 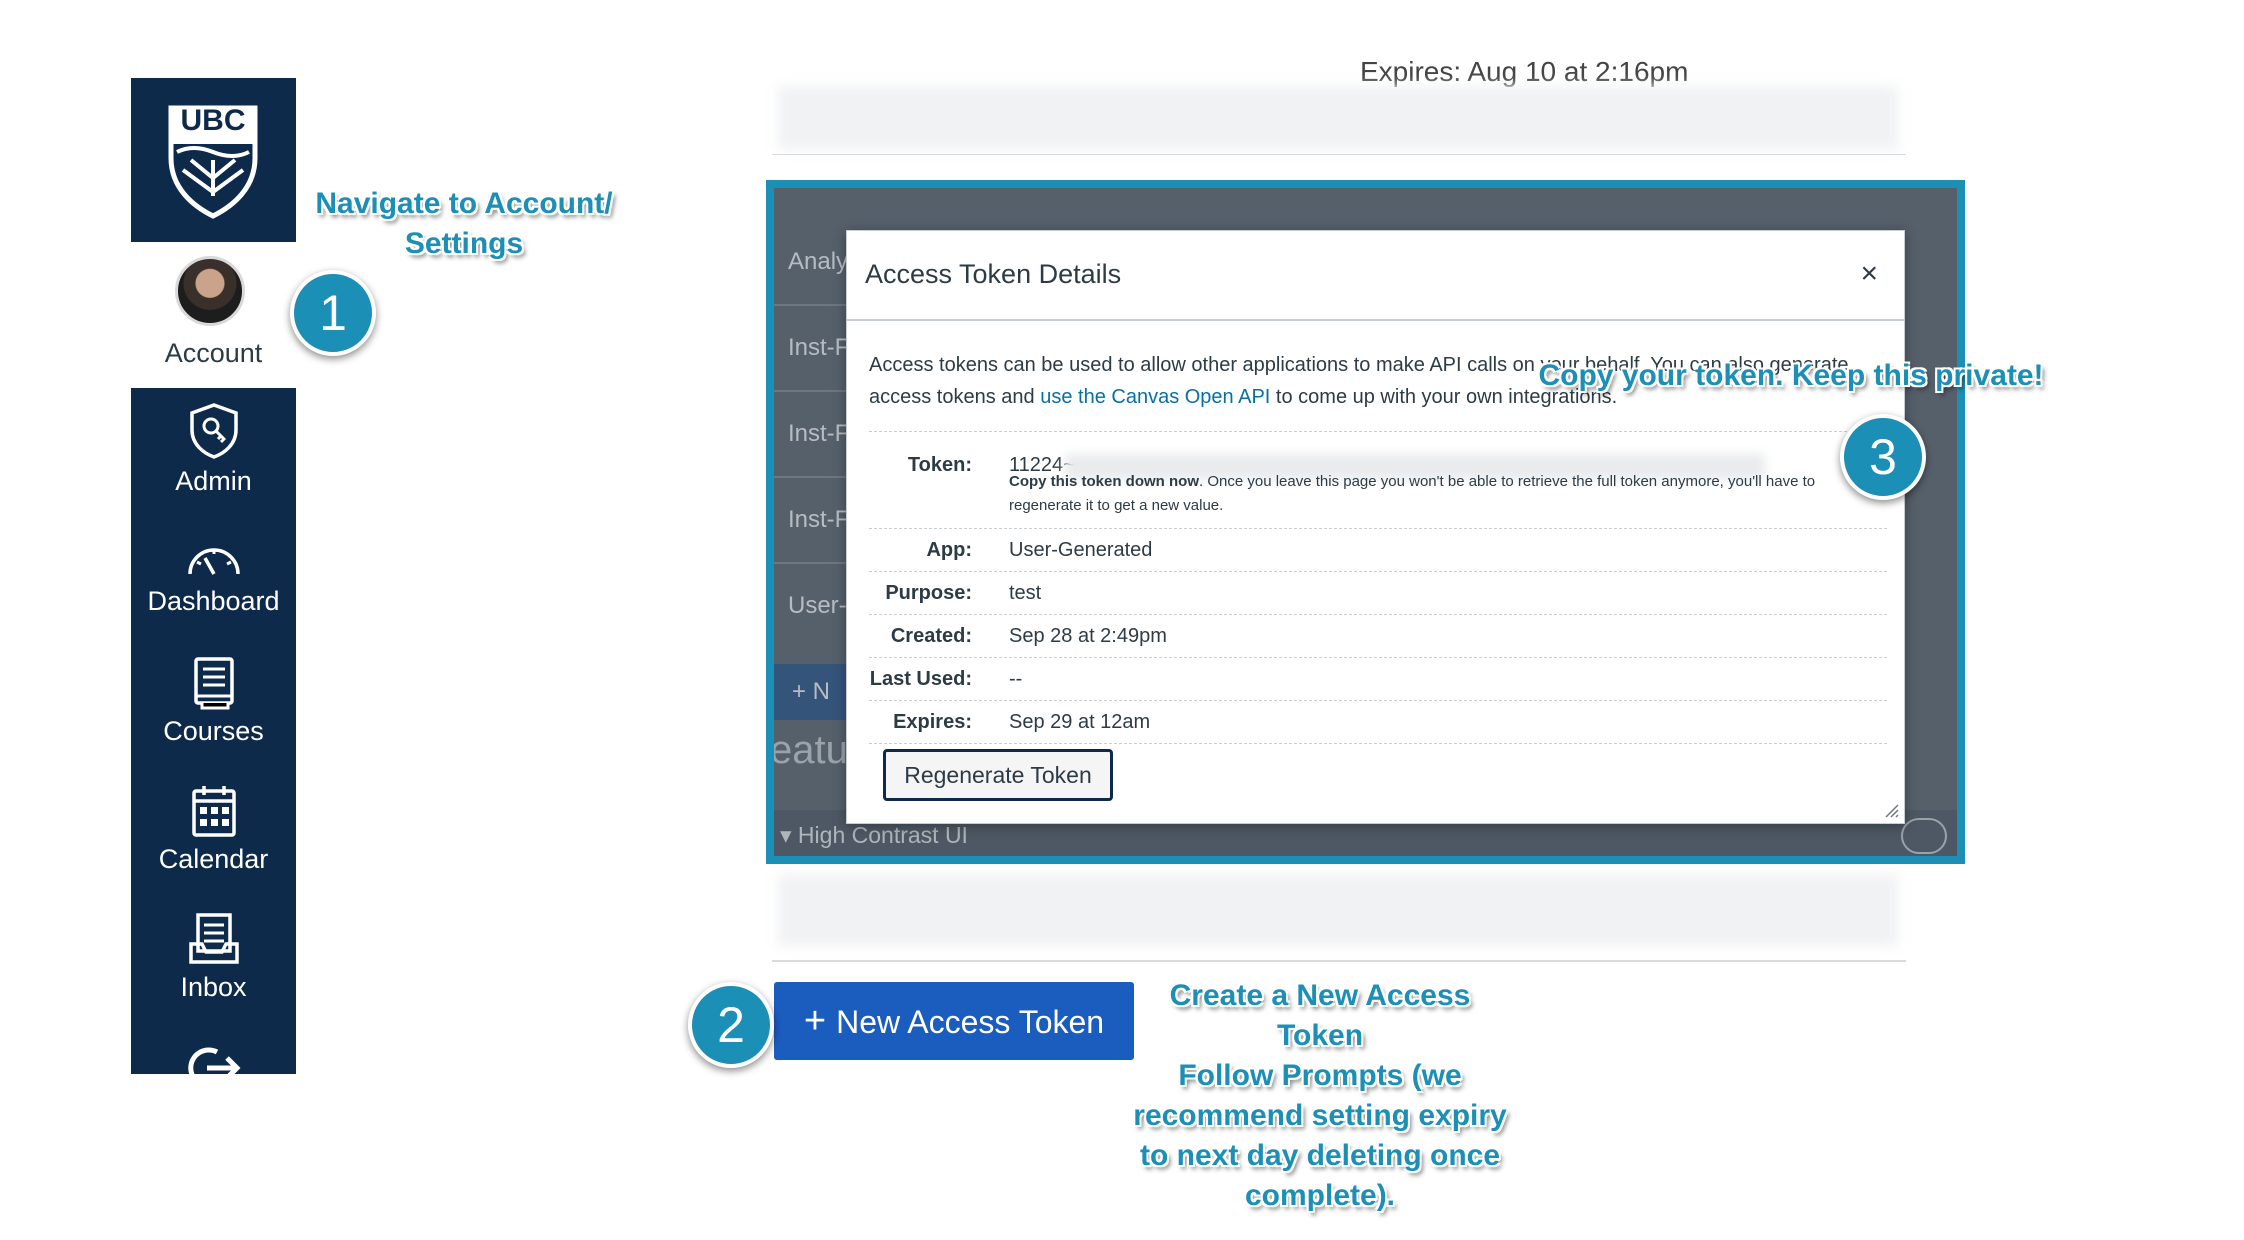 I want to click on global-nav: Admin Dashboard Courses Calendar Inbox, so click(x=213, y=731).